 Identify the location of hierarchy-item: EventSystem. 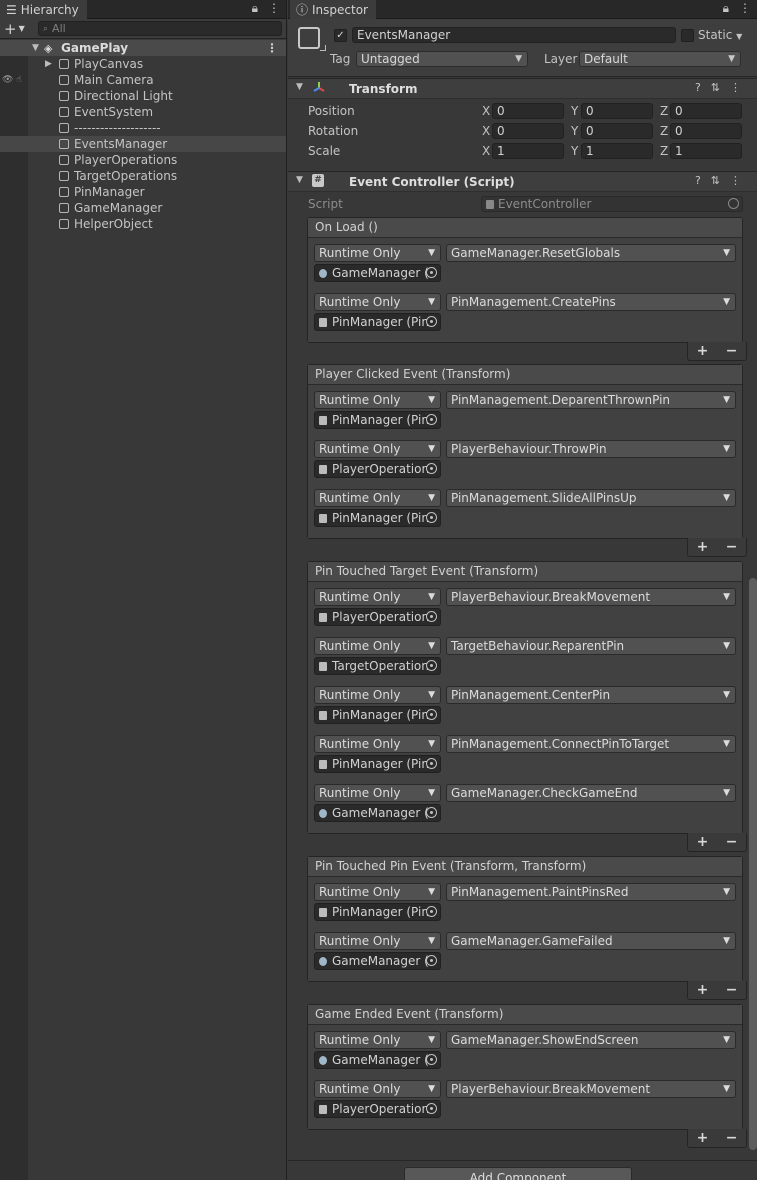
(143, 112).